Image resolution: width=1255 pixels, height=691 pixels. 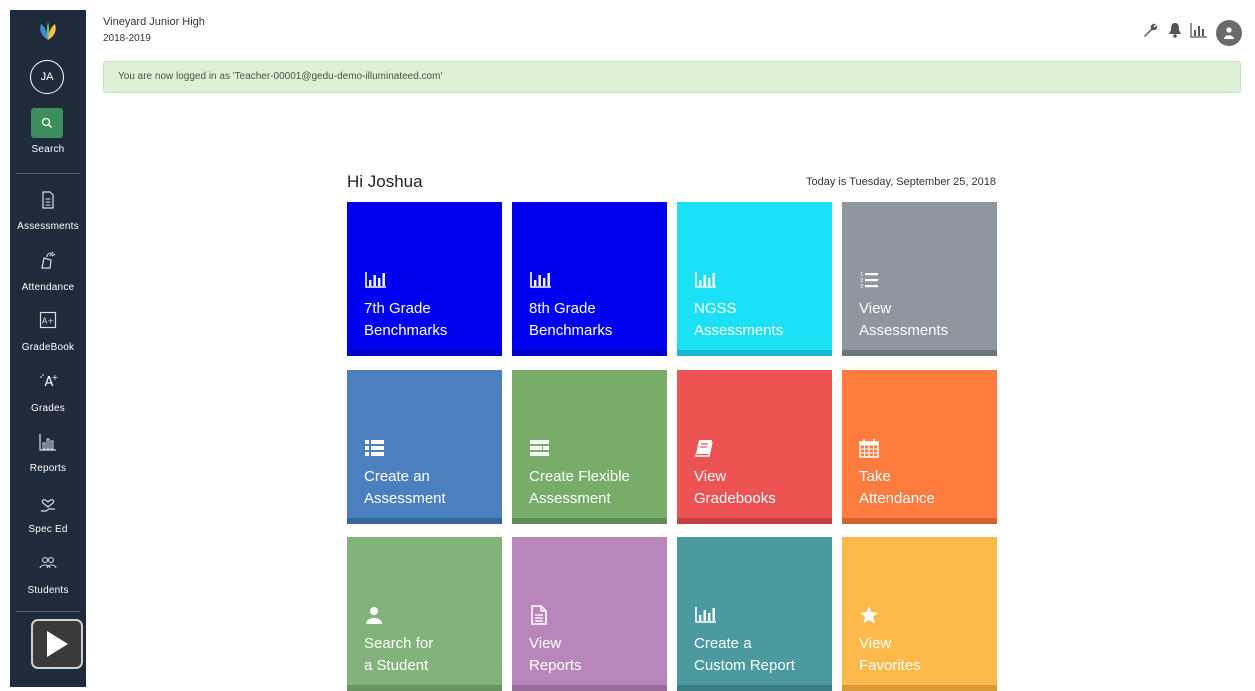 I want to click on tile-take-attendance: Take Attendance, so click(x=919, y=447).